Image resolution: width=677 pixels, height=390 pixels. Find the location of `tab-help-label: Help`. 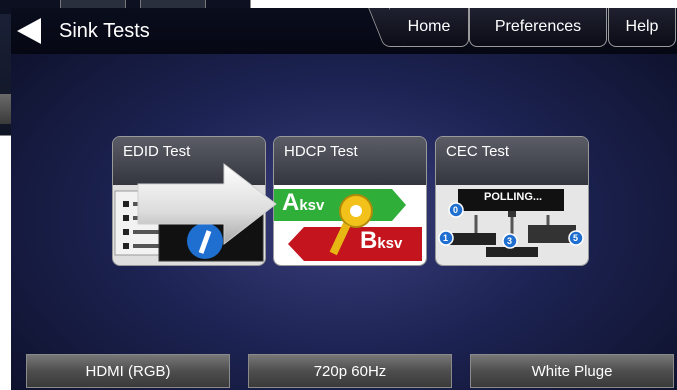

tab-help-label: Help is located at coordinates (642, 26).